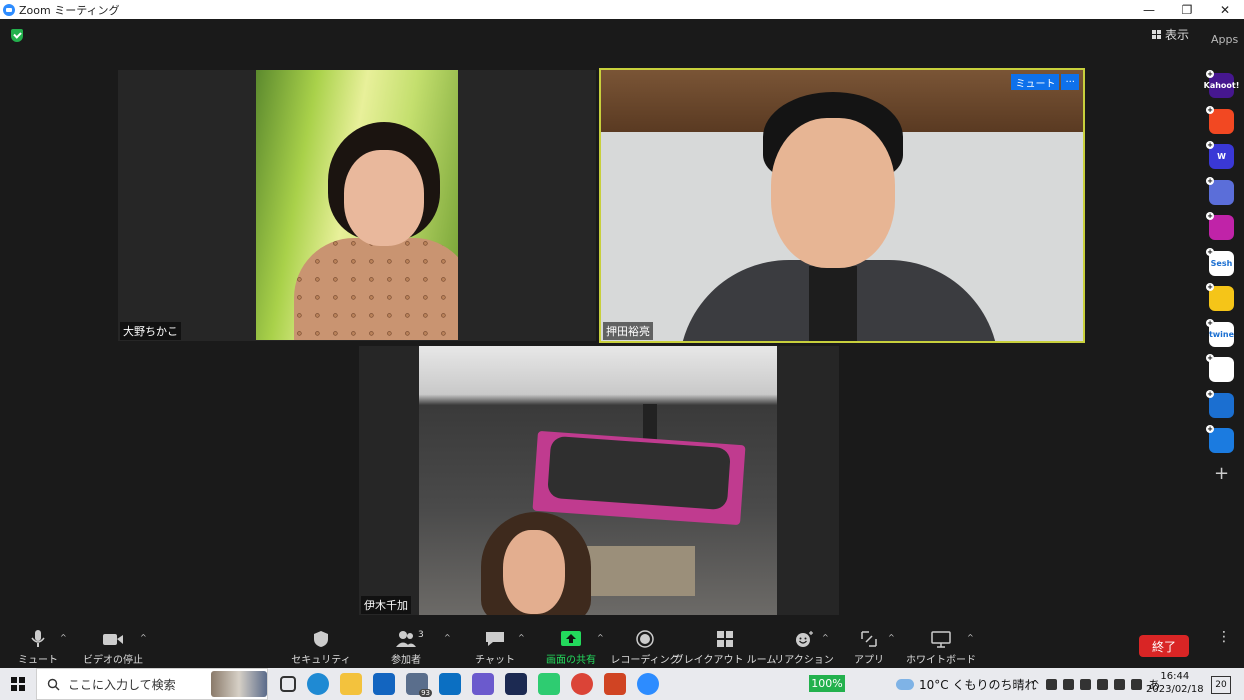 The height and width of the screenshot is (700, 1244). I want to click on breakout-rooms-button: ブレイクアウト ルーム, so click(725, 647).